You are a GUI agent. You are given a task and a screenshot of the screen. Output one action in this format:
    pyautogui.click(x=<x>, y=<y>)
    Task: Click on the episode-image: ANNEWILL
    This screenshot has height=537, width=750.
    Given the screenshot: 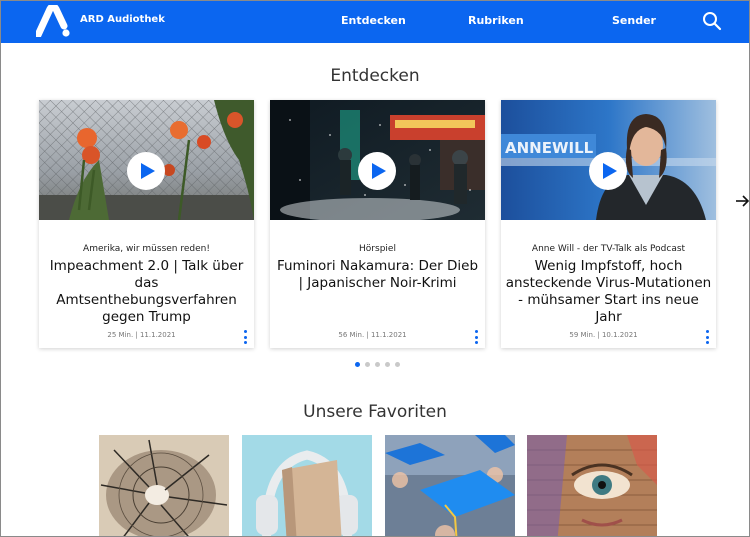 What is the action you would take?
    pyautogui.click(x=608, y=160)
    